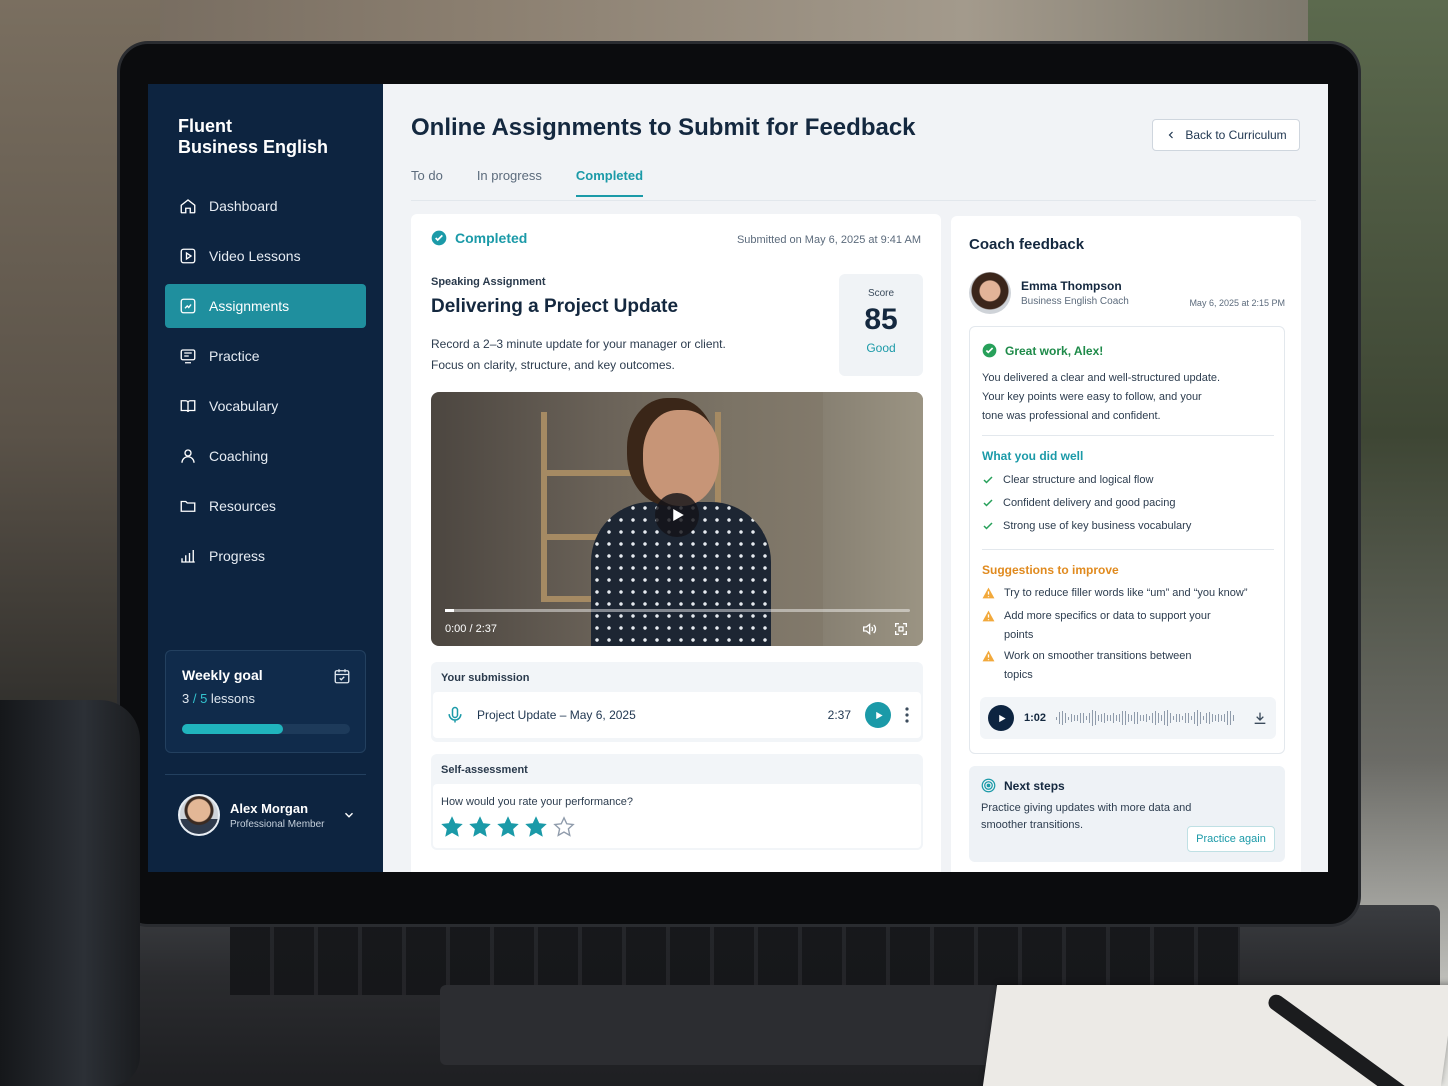 This screenshot has height=1086, width=1448. What do you see at coordinates (881, 348) in the screenshot?
I see `score-grade: Good` at bounding box center [881, 348].